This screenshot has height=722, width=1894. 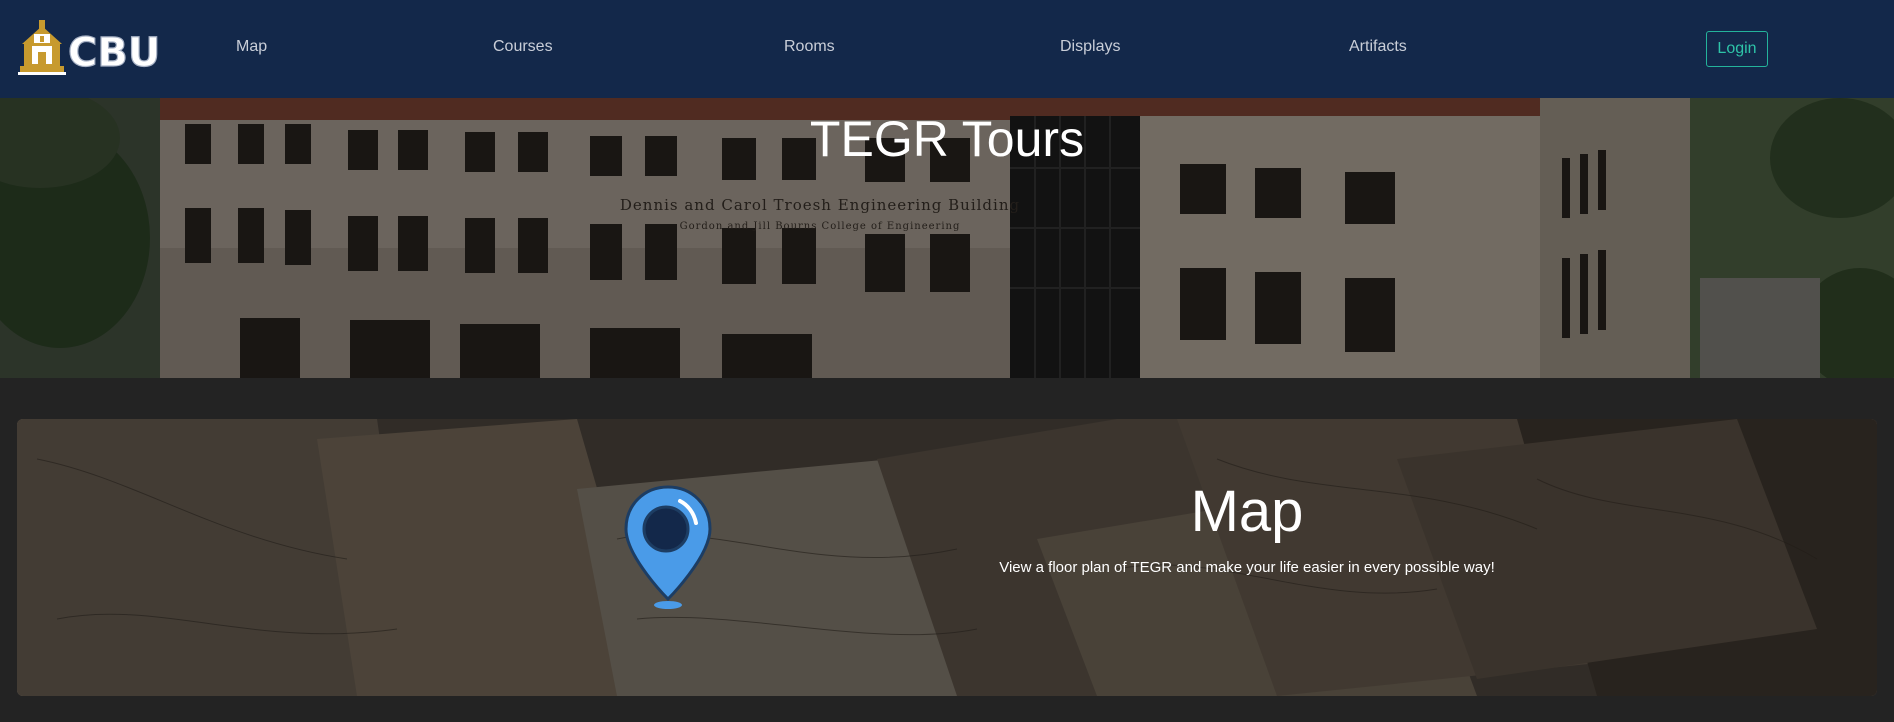 I want to click on bell-tower-icon: CBU, so click(x=89, y=48).